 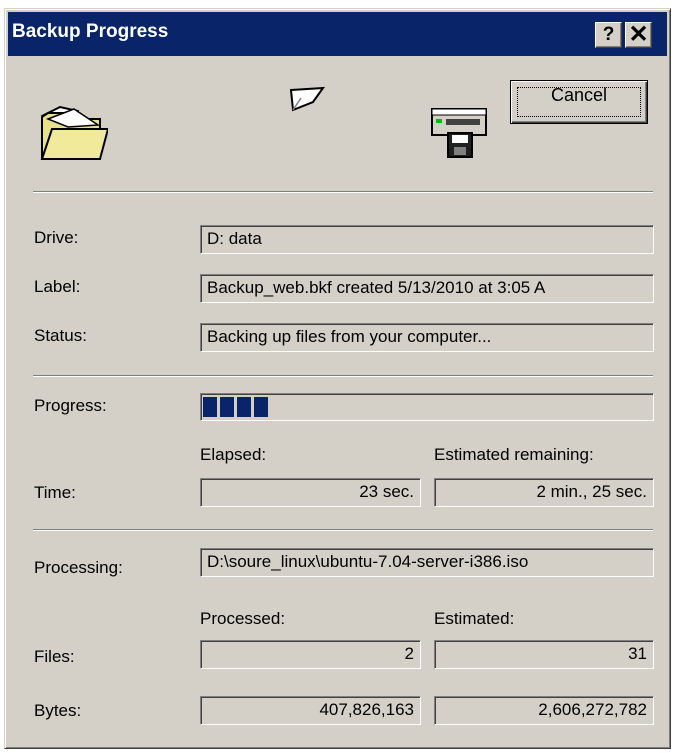 I want to click on files-label: Files:, so click(x=54, y=656).